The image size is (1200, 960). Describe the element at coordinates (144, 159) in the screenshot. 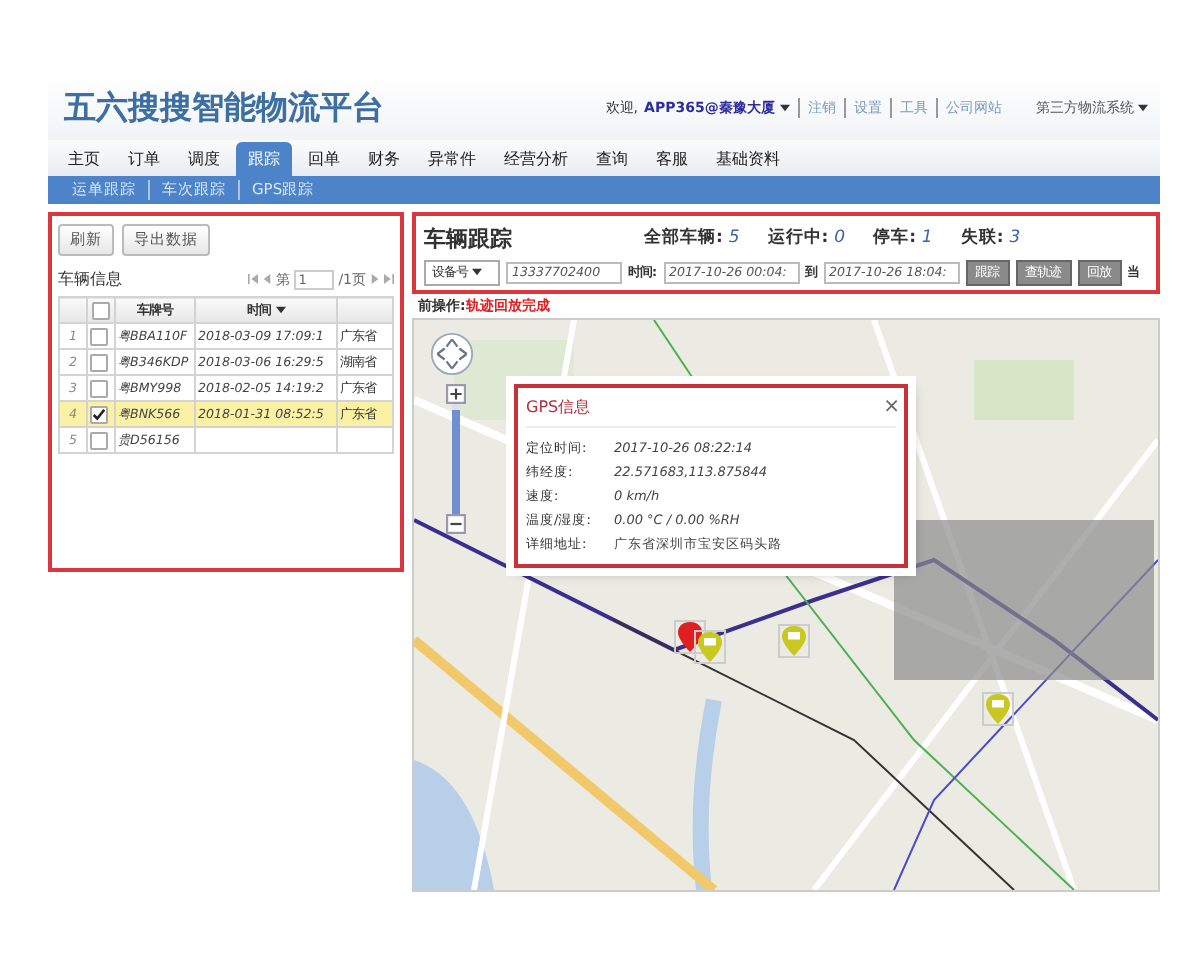

I see `nav-tab: 订单` at that location.